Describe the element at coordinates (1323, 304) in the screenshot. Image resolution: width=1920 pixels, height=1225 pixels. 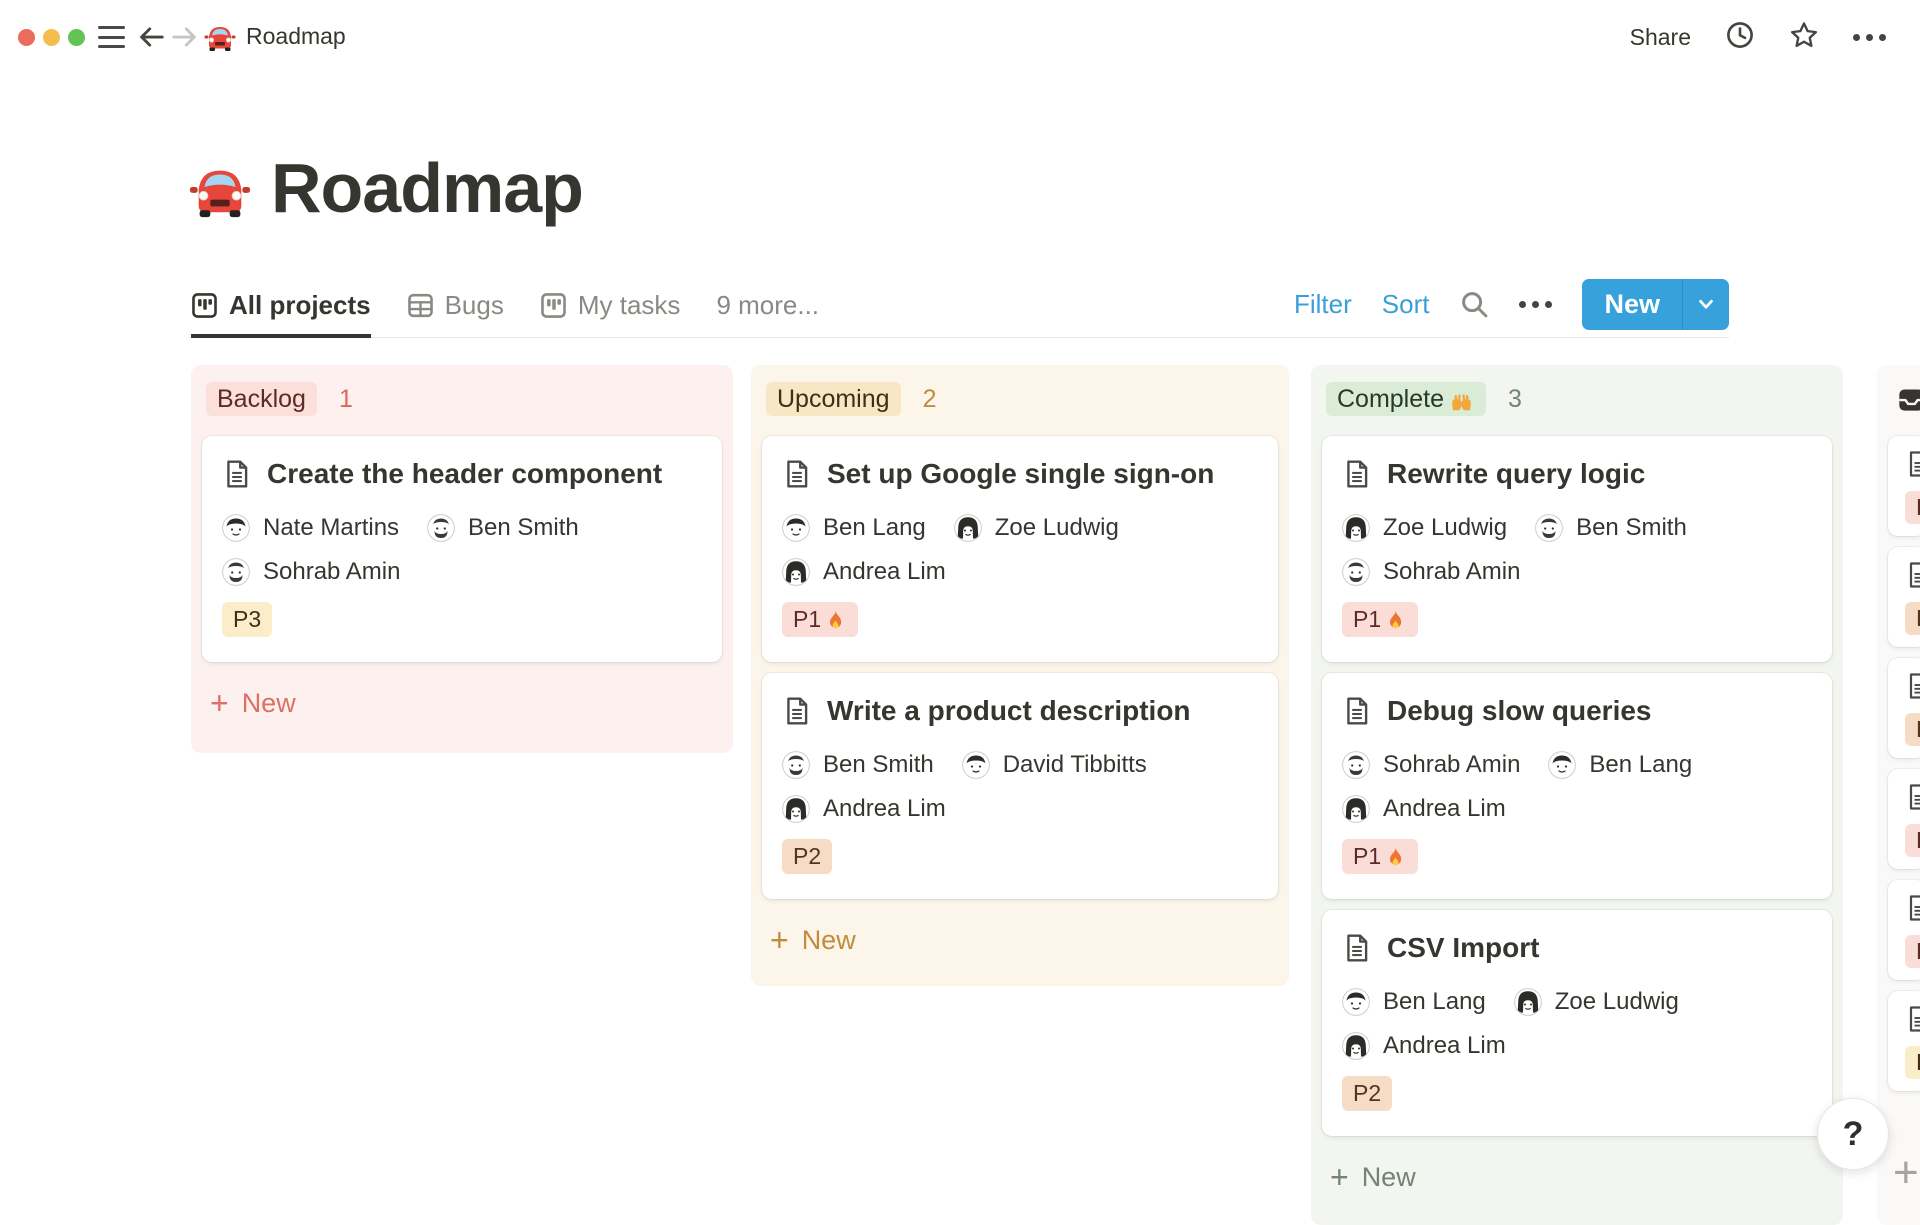
I see `filter-button: Filter` at that location.